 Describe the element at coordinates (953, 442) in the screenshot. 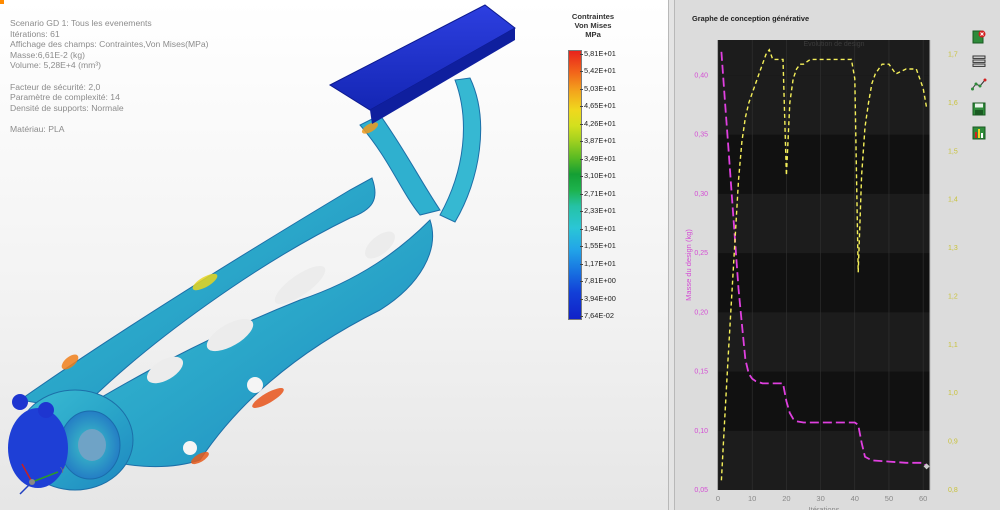

I see `y-right-tick-label: 0,9` at that location.